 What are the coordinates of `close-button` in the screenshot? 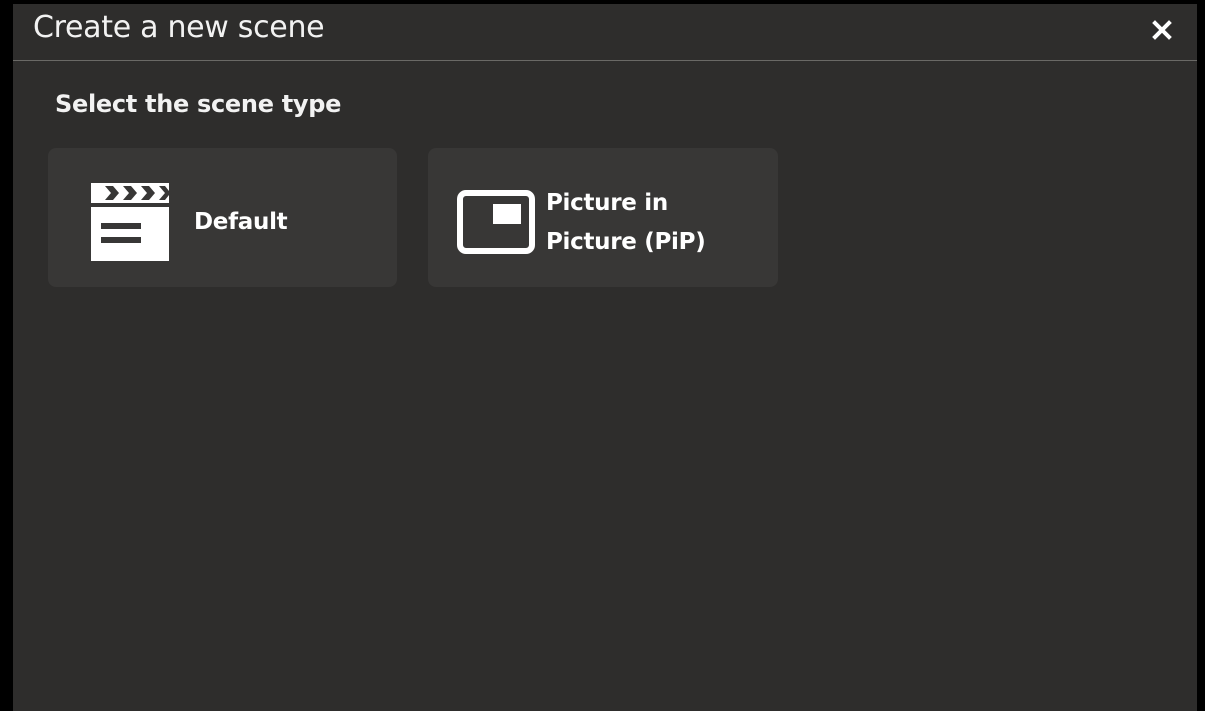 It's located at (1162, 30).